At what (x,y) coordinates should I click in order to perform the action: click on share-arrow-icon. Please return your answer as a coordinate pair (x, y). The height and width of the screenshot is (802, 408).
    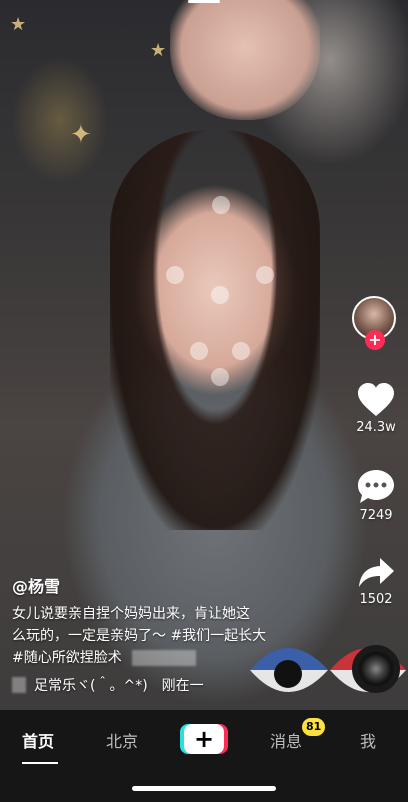
    Looking at the image, I should click on (376, 572).